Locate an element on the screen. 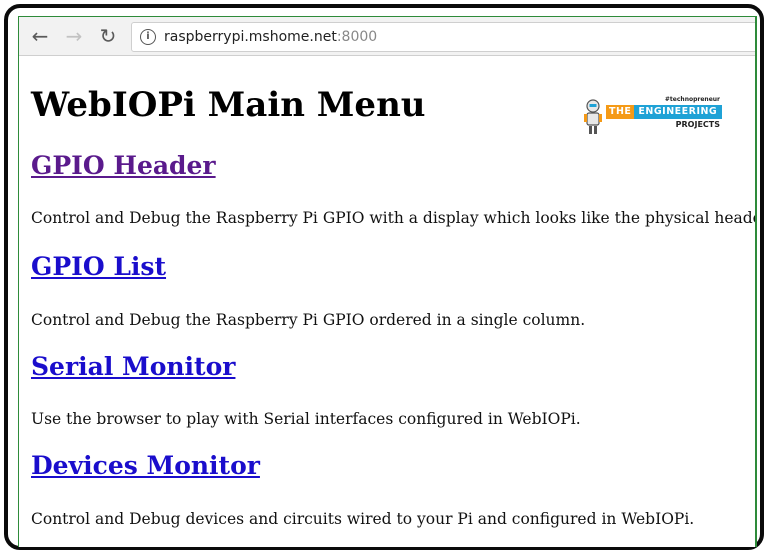 This screenshot has width=768, height=554. logo-band: THE ENGINEERING is located at coordinates (664, 112).